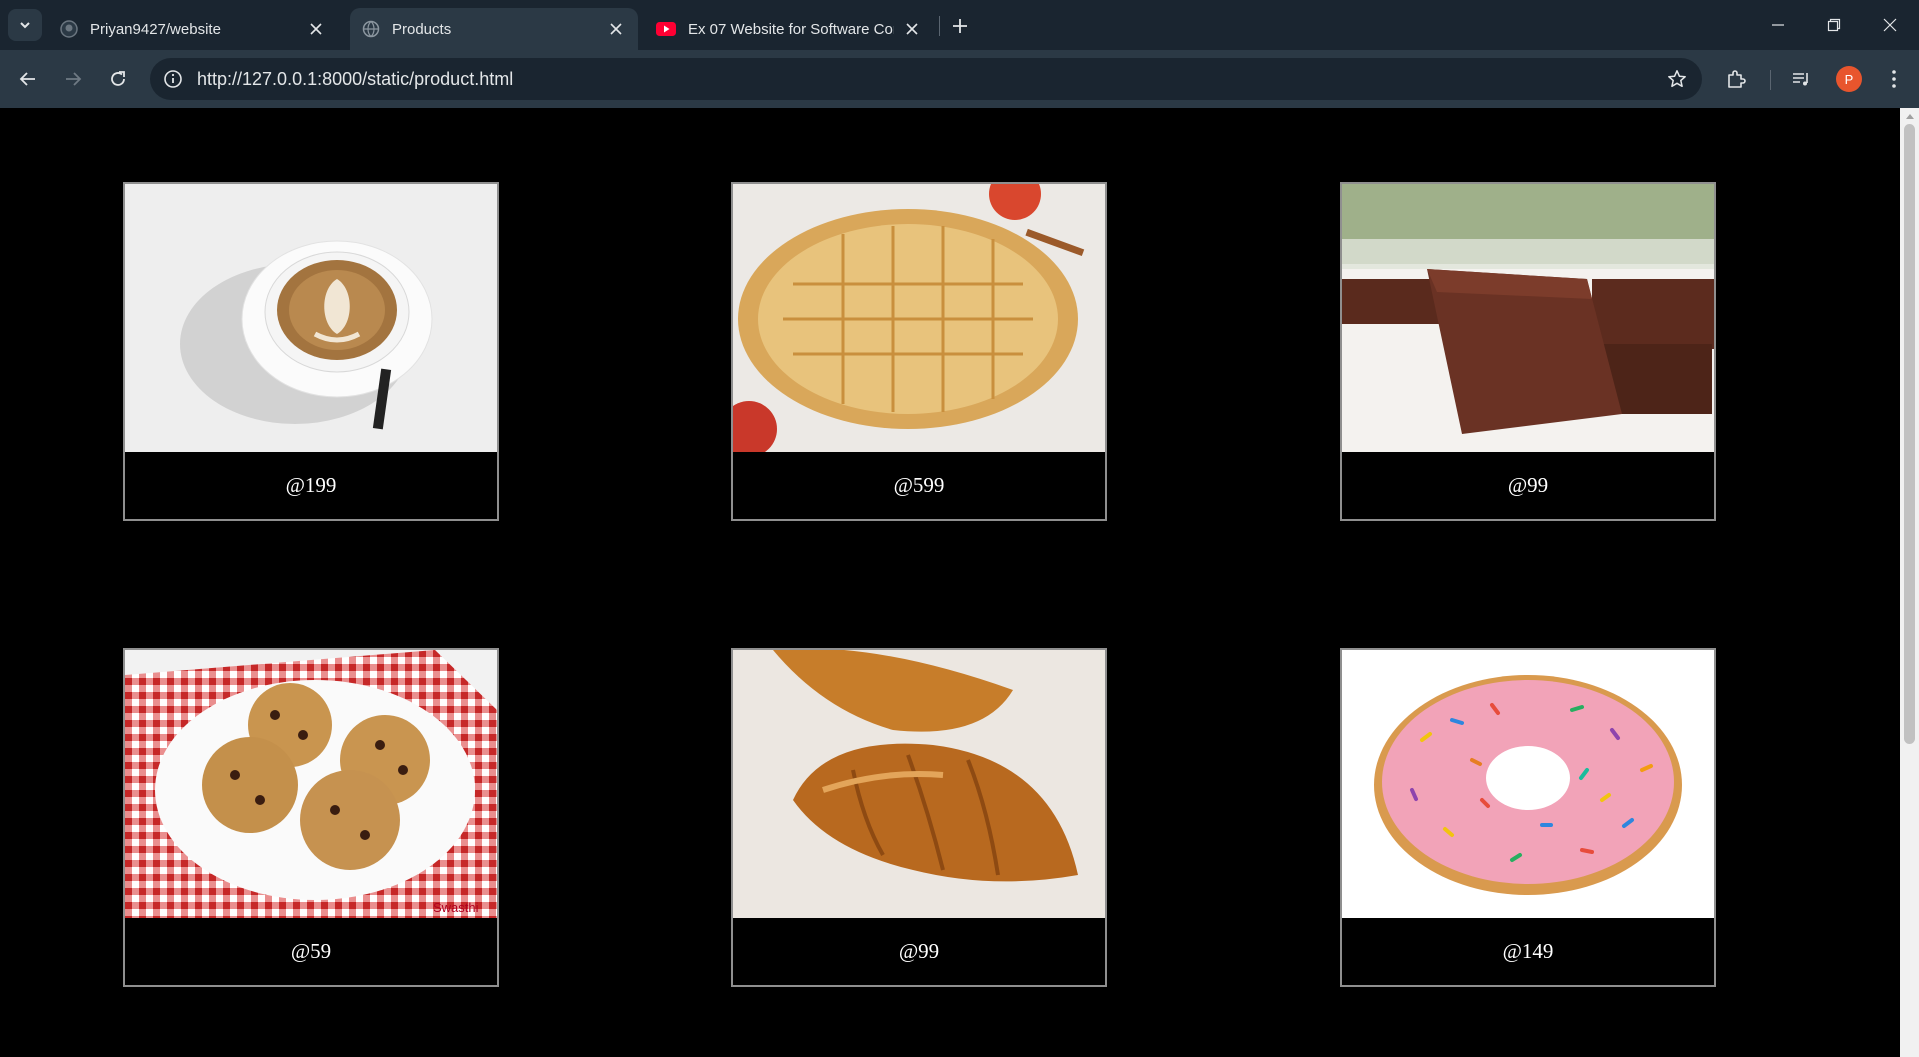  I want to click on tab-products: Products, so click(494, 29).